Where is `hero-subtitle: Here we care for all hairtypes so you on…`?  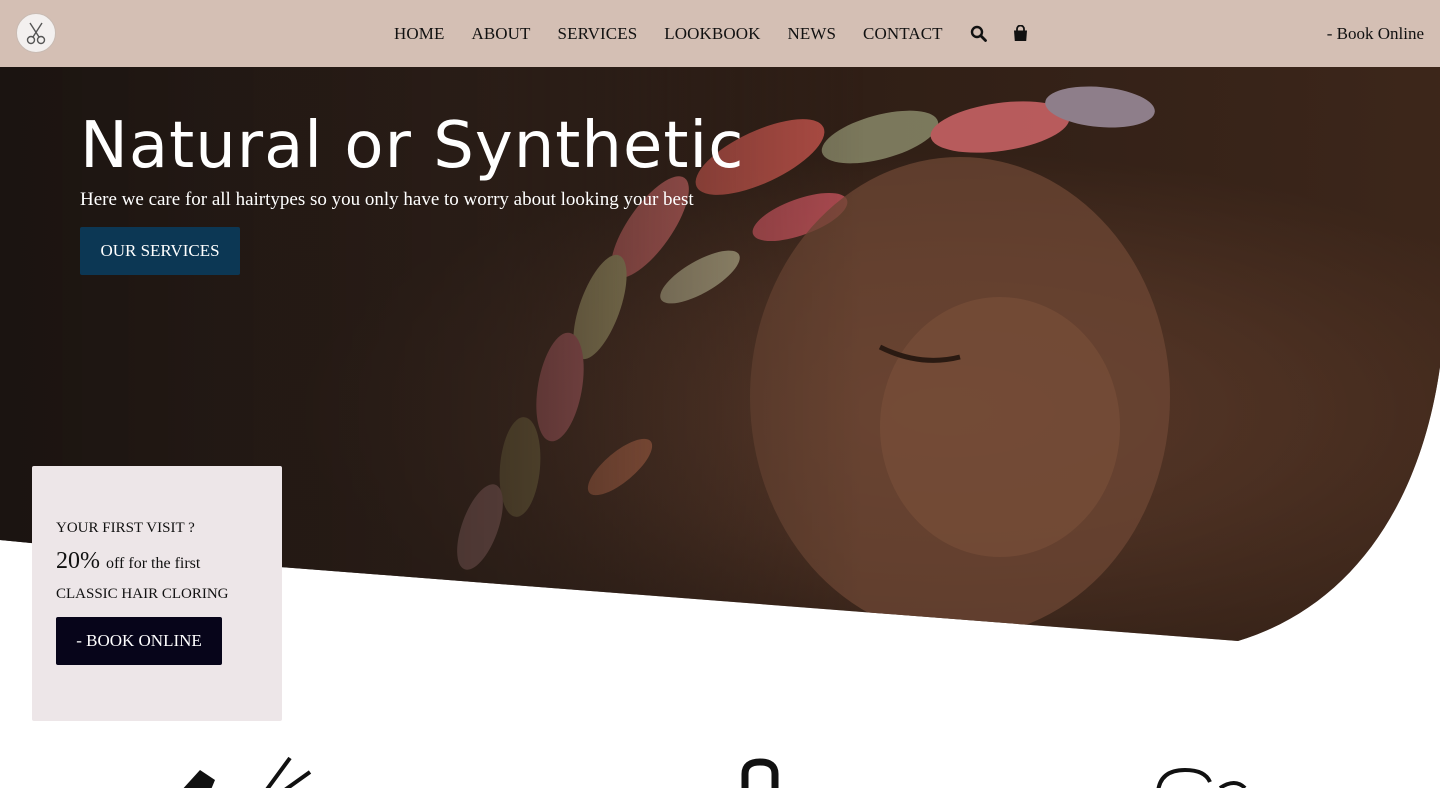 hero-subtitle: Here we care for all hairtypes so you on… is located at coordinates (387, 199).